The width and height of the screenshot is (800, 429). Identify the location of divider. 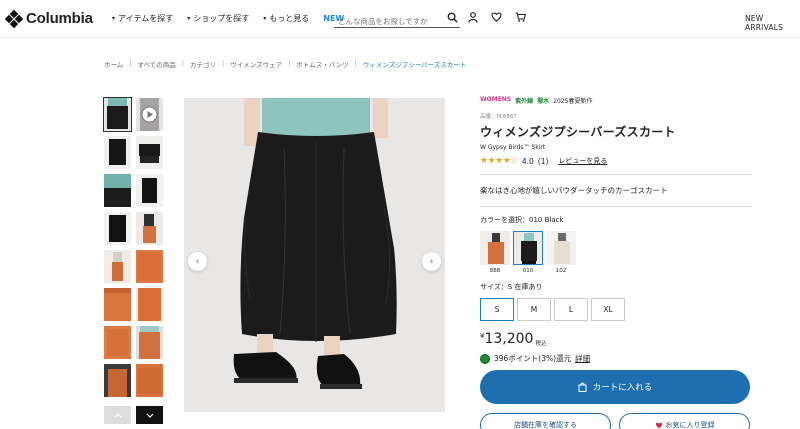
(616, 174).